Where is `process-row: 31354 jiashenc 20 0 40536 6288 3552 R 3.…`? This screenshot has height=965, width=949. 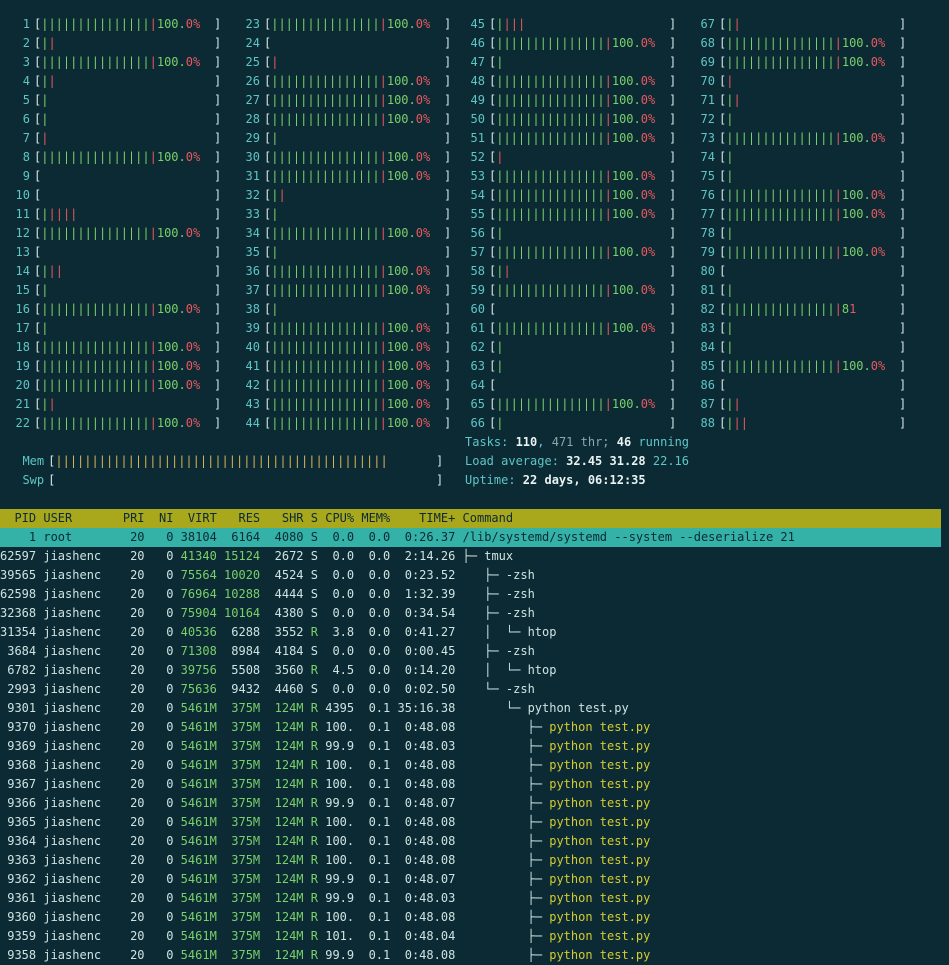
process-row: 31354 jiashenc 20 0 40536 6288 3552 R 3.… is located at coordinates (278, 632).